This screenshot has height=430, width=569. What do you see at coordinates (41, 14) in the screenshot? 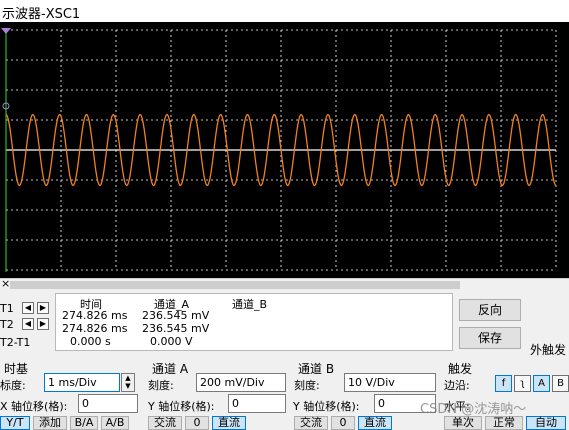
I see `window-title: 示波器-XSC1` at bounding box center [41, 14].